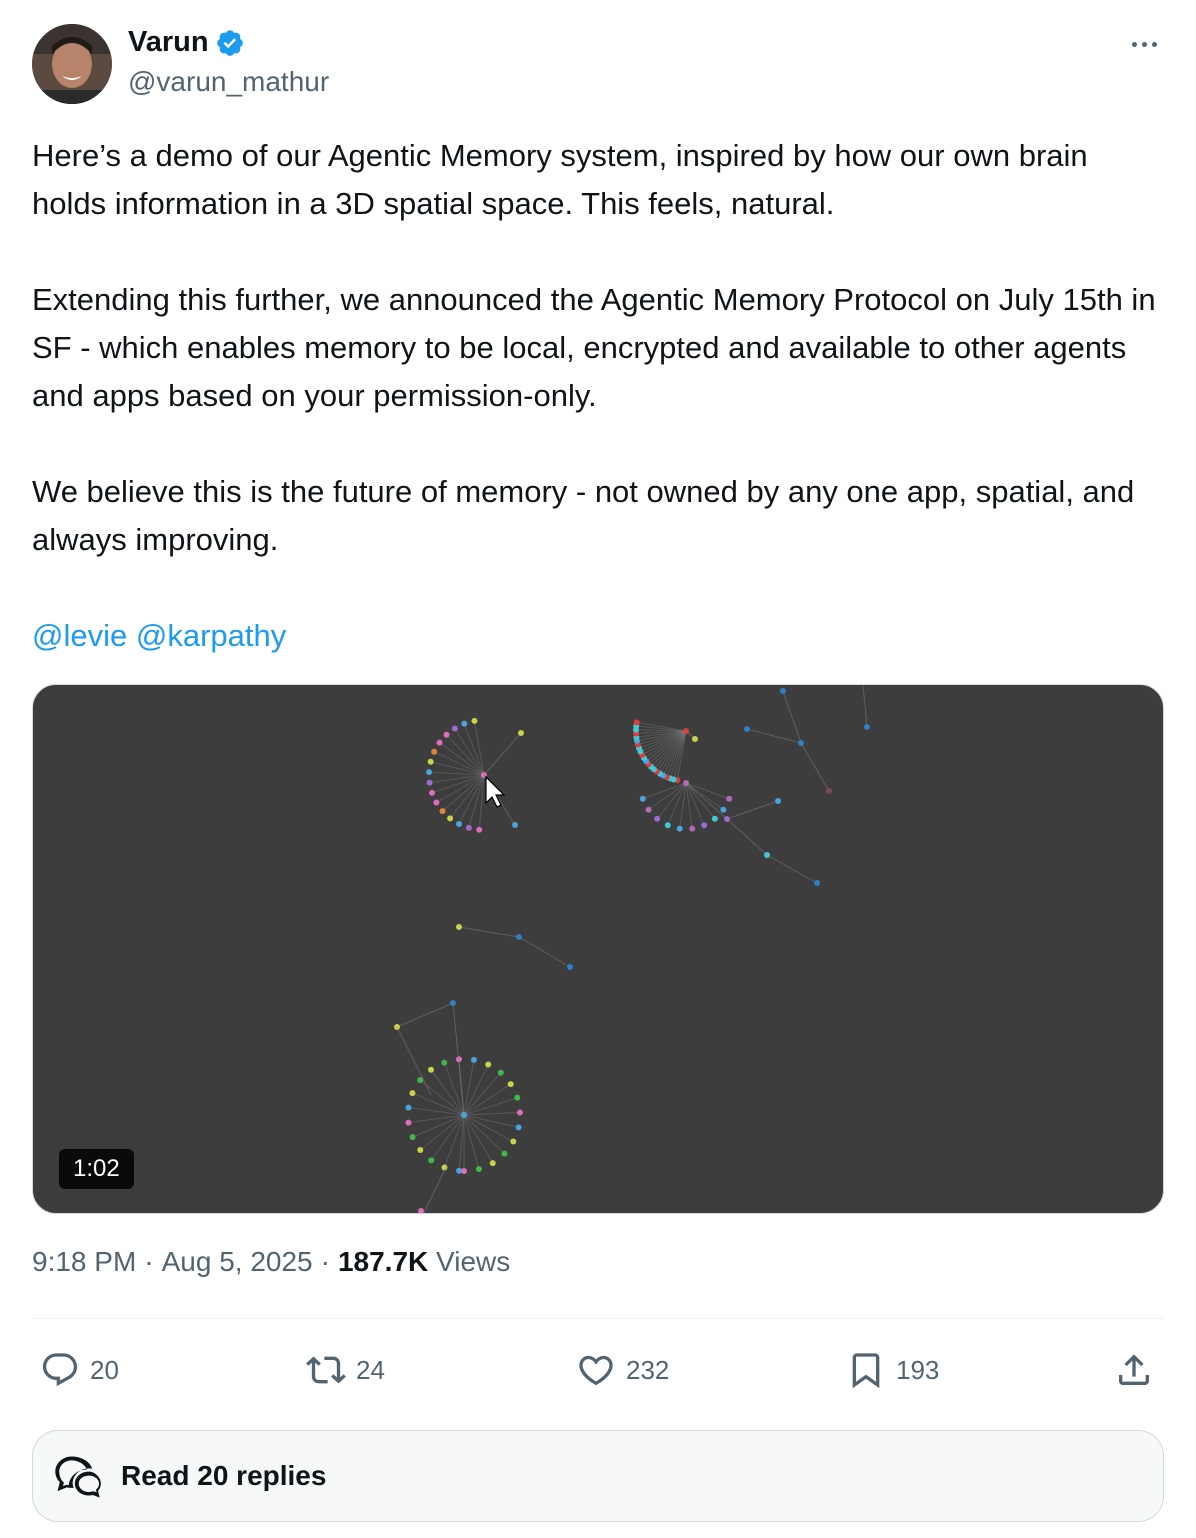 Image resolution: width=1196 pixels, height=1538 pixels. Describe the element at coordinates (326, 1370) in the screenshot. I see `repost-icon` at that location.